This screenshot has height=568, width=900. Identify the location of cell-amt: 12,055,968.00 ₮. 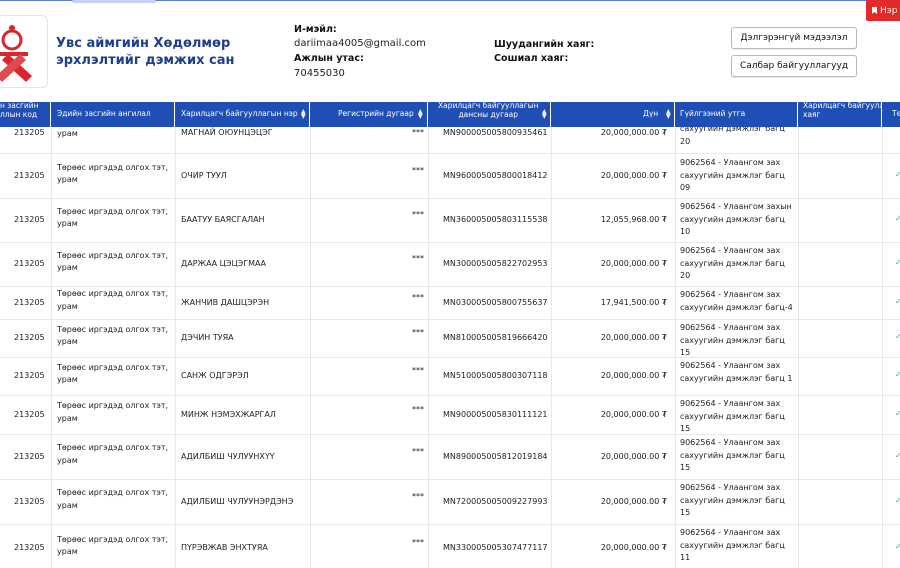
(633, 219).